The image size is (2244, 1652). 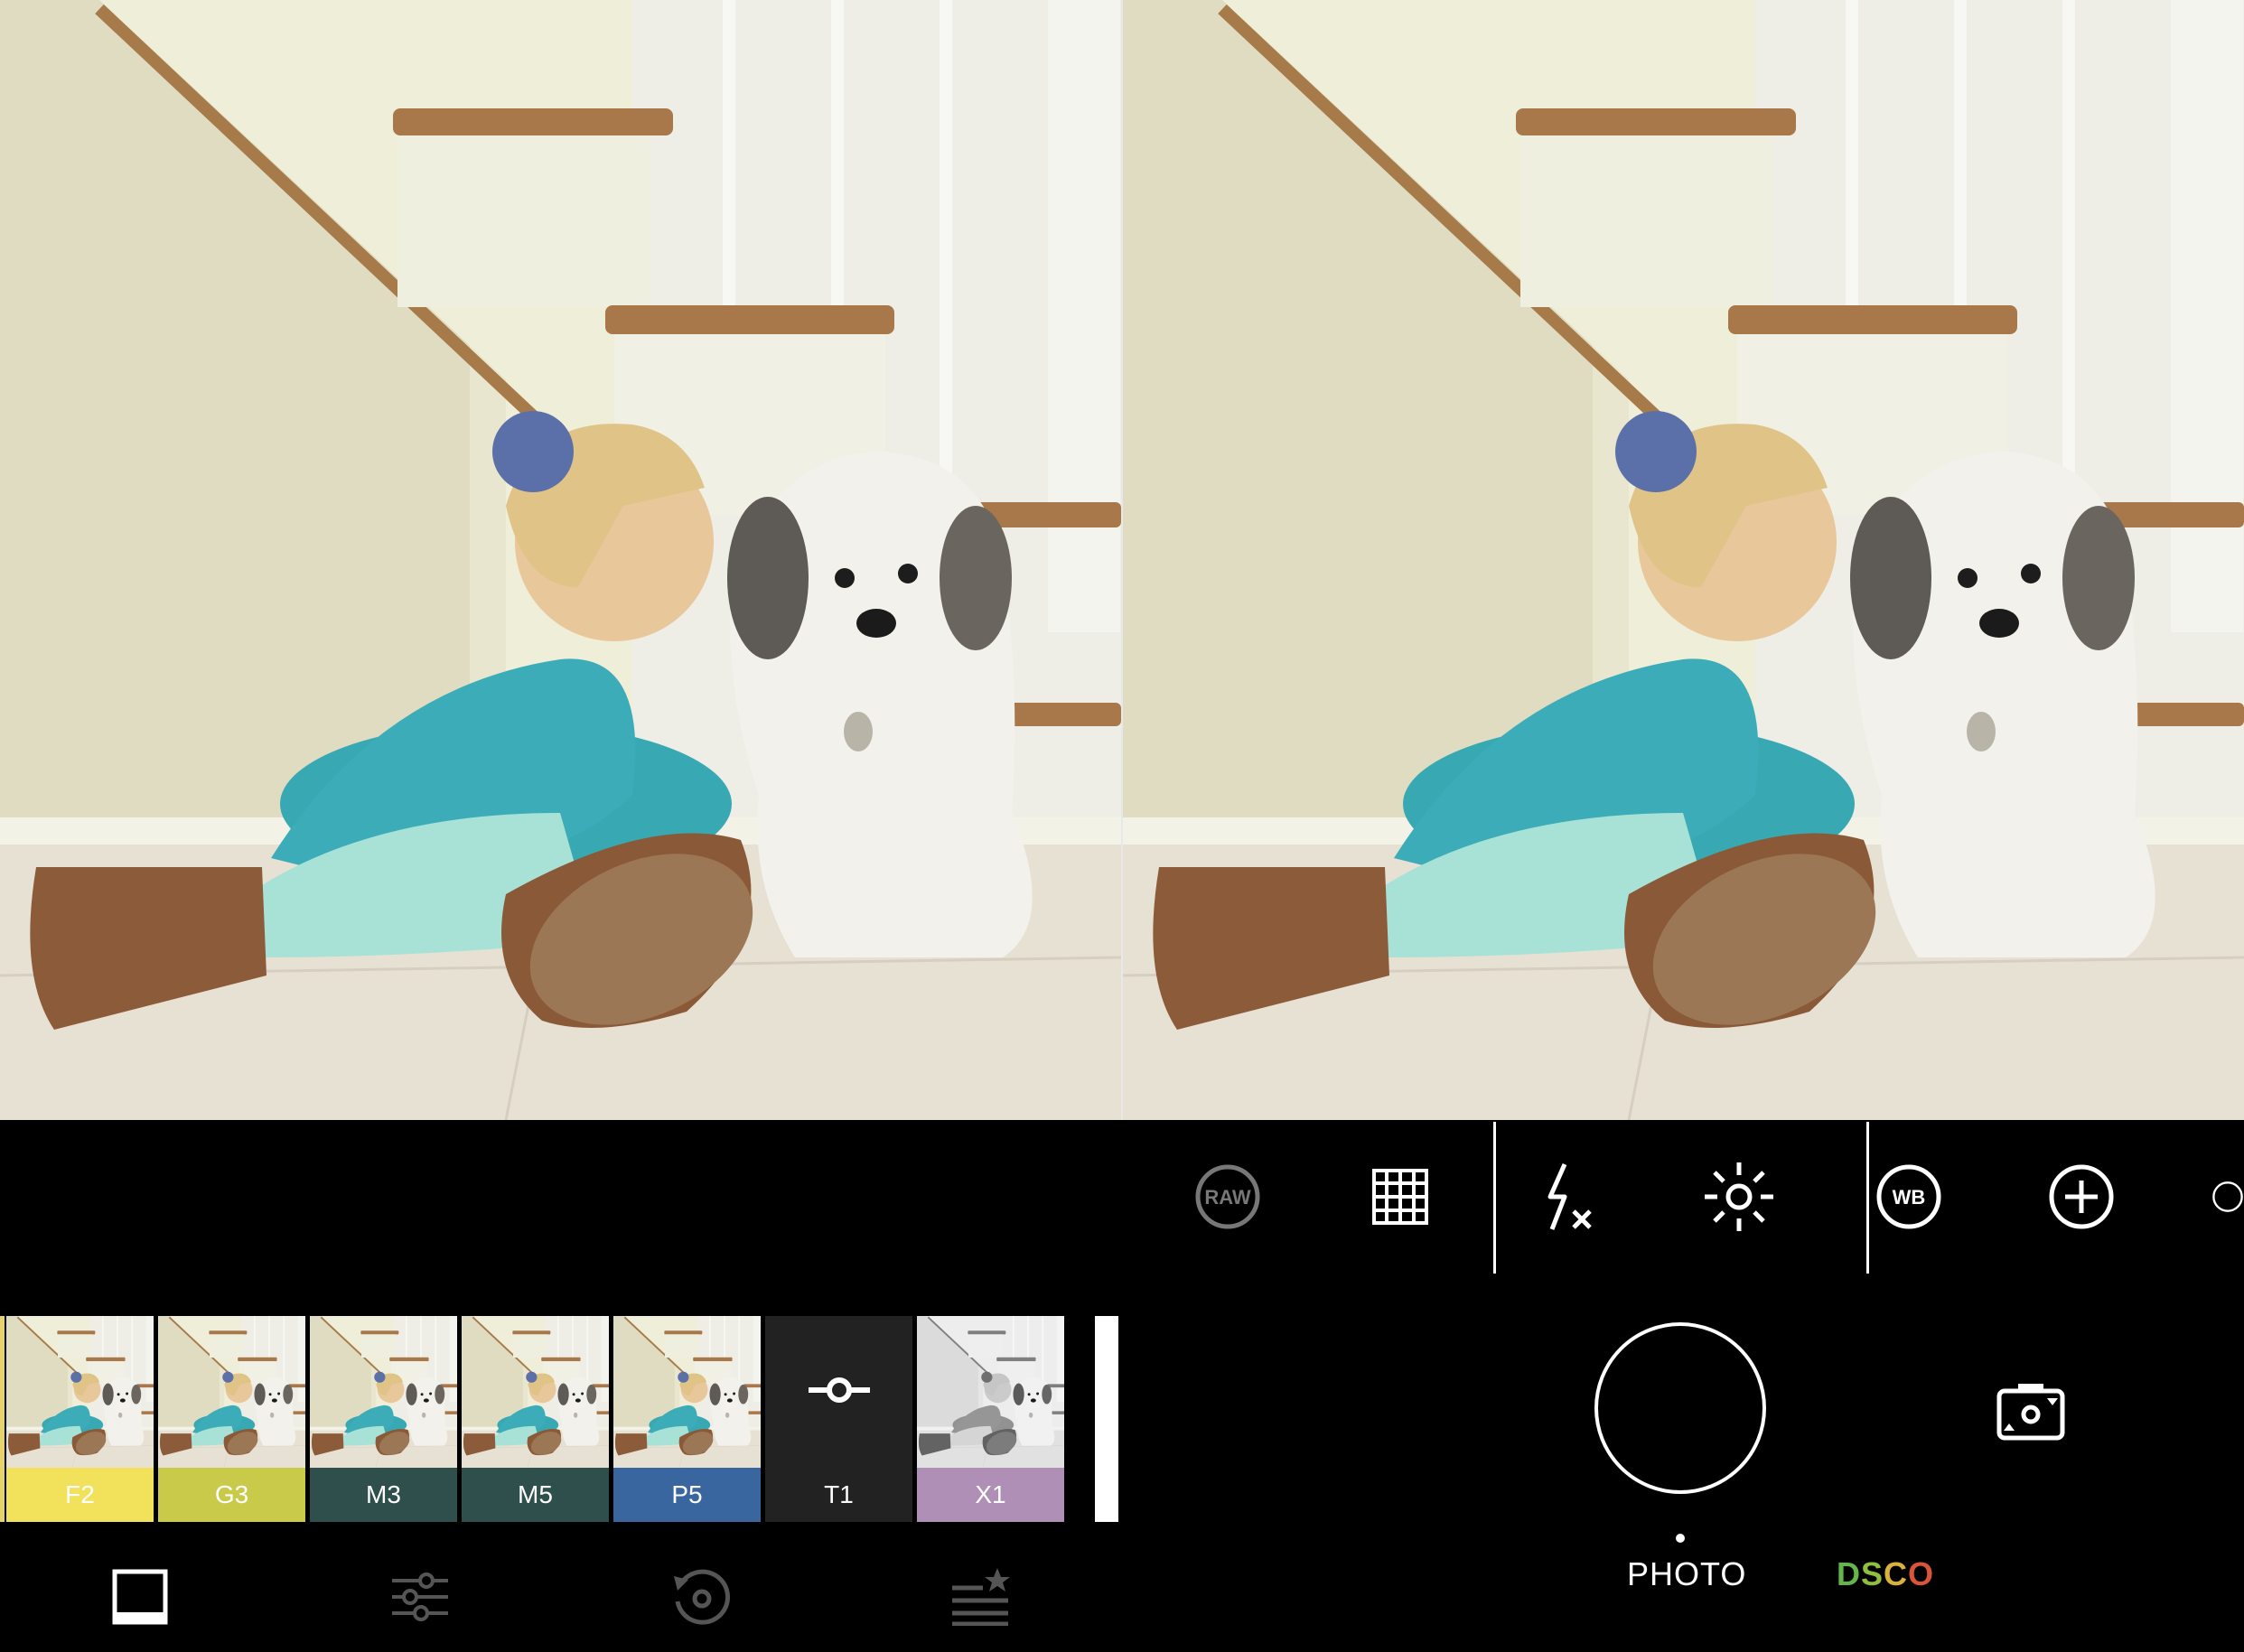 I want to click on filter-label: M5, so click(x=535, y=1495).